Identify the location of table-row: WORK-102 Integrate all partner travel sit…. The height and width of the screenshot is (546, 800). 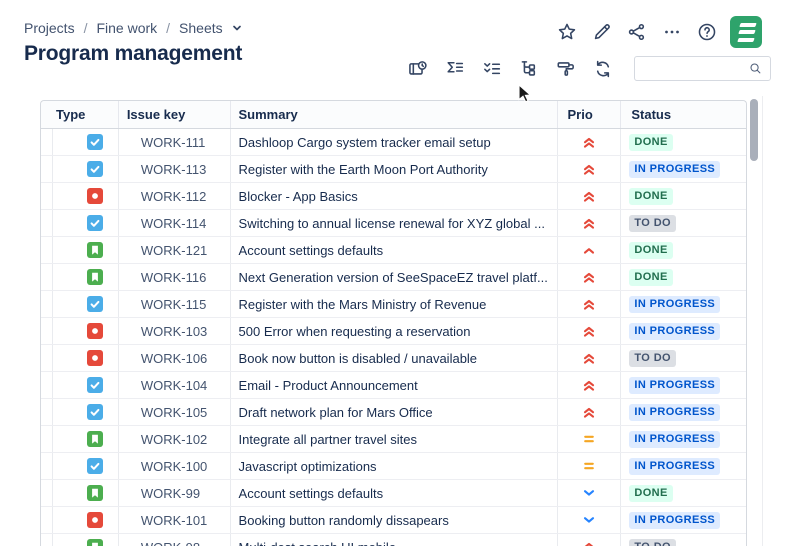
(393, 439).